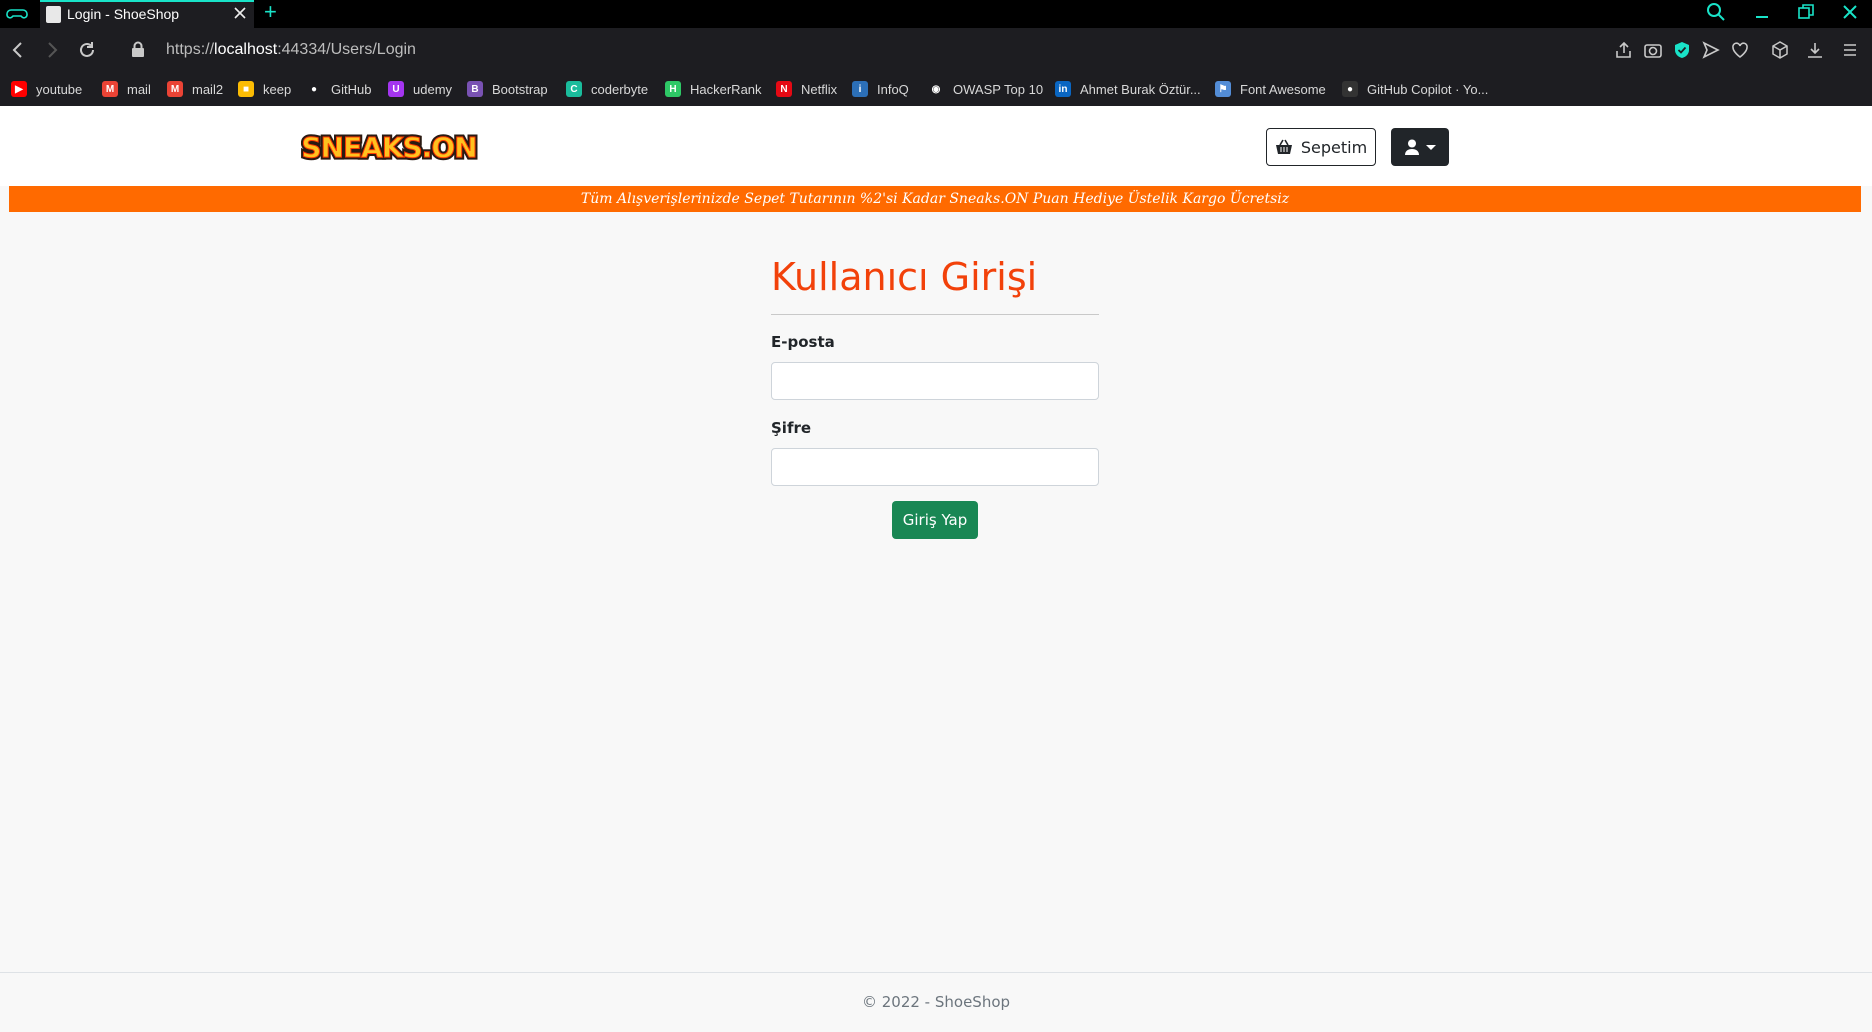 This screenshot has height=1032, width=1872. What do you see at coordinates (1653, 50) in the screenshot?
I see `camera-icon` at bounding box center [1653, 50].